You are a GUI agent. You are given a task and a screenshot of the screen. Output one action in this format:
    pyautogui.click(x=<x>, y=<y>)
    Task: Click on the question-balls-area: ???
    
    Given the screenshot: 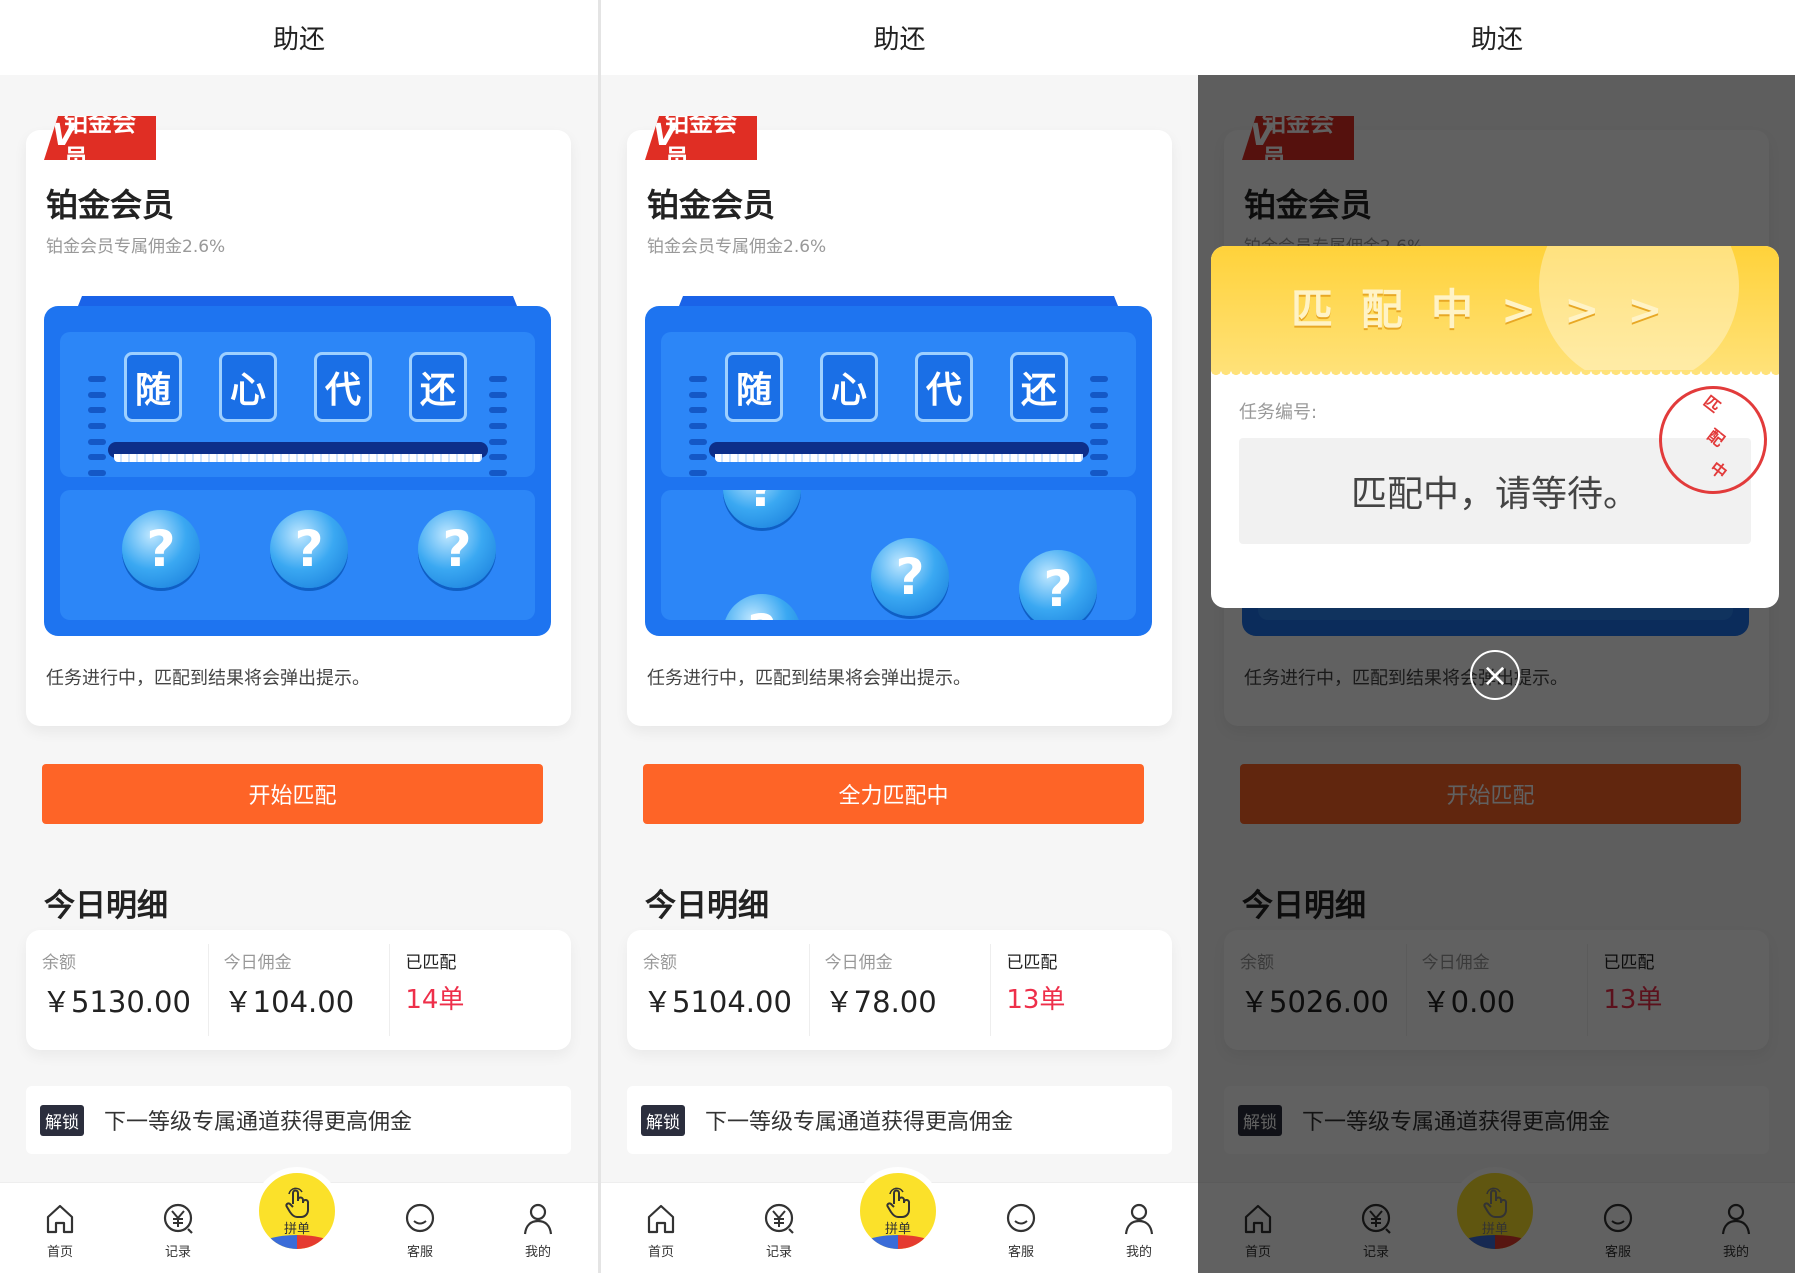 What is the action you would take?
    pyautogui.click(x=297, y=555)
    